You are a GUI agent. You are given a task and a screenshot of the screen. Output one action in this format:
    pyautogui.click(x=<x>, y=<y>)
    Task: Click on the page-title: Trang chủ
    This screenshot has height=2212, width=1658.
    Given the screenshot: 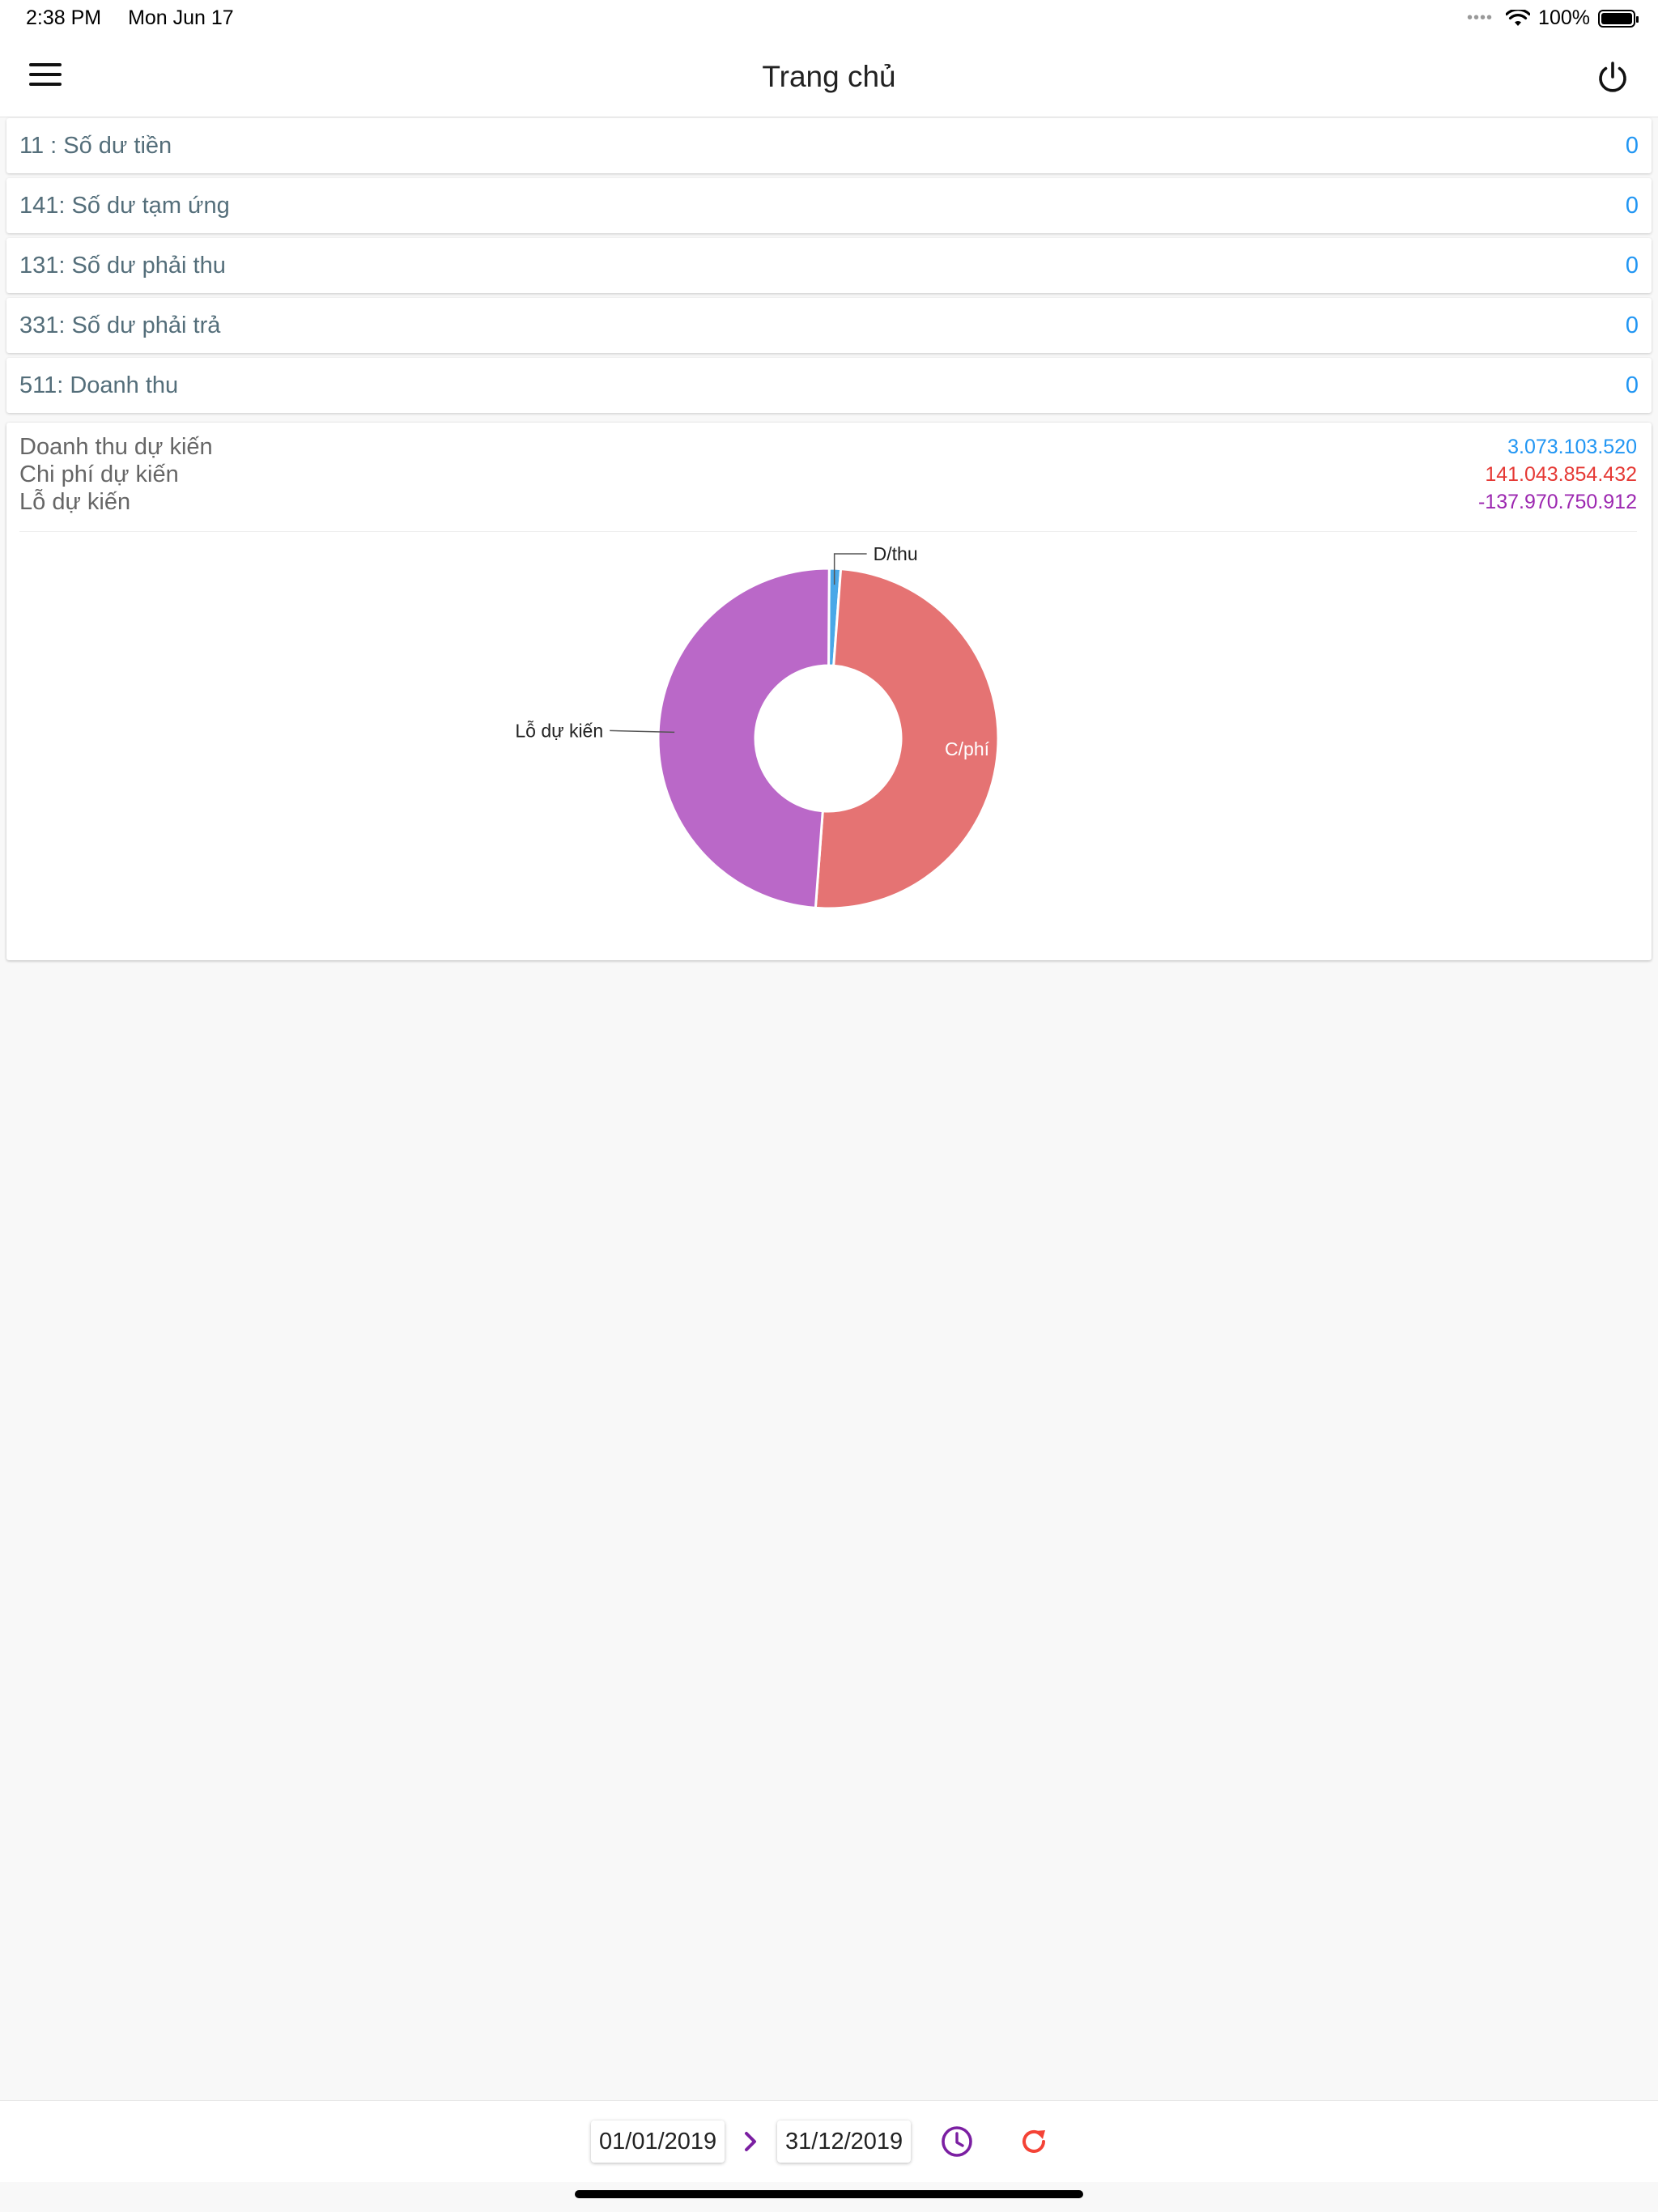 What is the action you would take?
    pyautogui.click(x=829, y=76)
    